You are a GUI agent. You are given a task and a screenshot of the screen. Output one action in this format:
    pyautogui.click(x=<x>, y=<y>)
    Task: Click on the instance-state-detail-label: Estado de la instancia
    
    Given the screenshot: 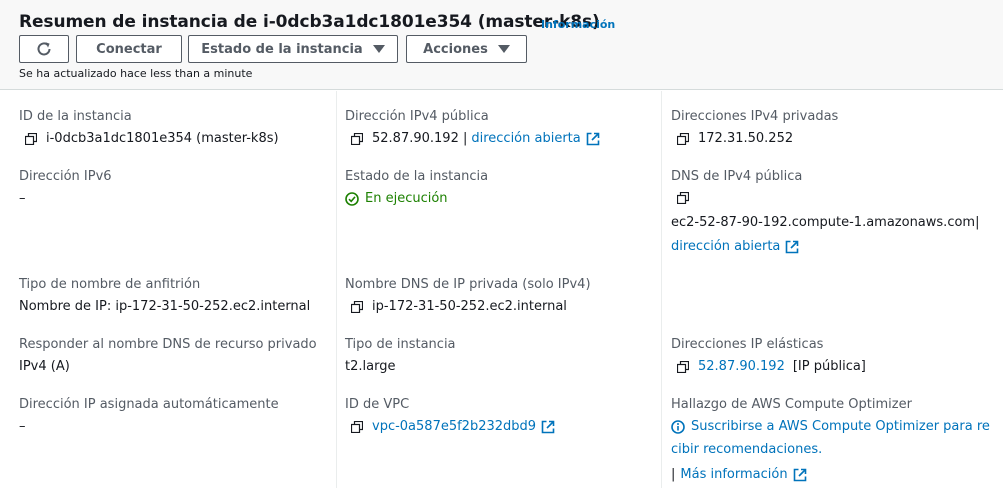 What is the action you would take?
    pyautogui.click(x=417, y=176)
    